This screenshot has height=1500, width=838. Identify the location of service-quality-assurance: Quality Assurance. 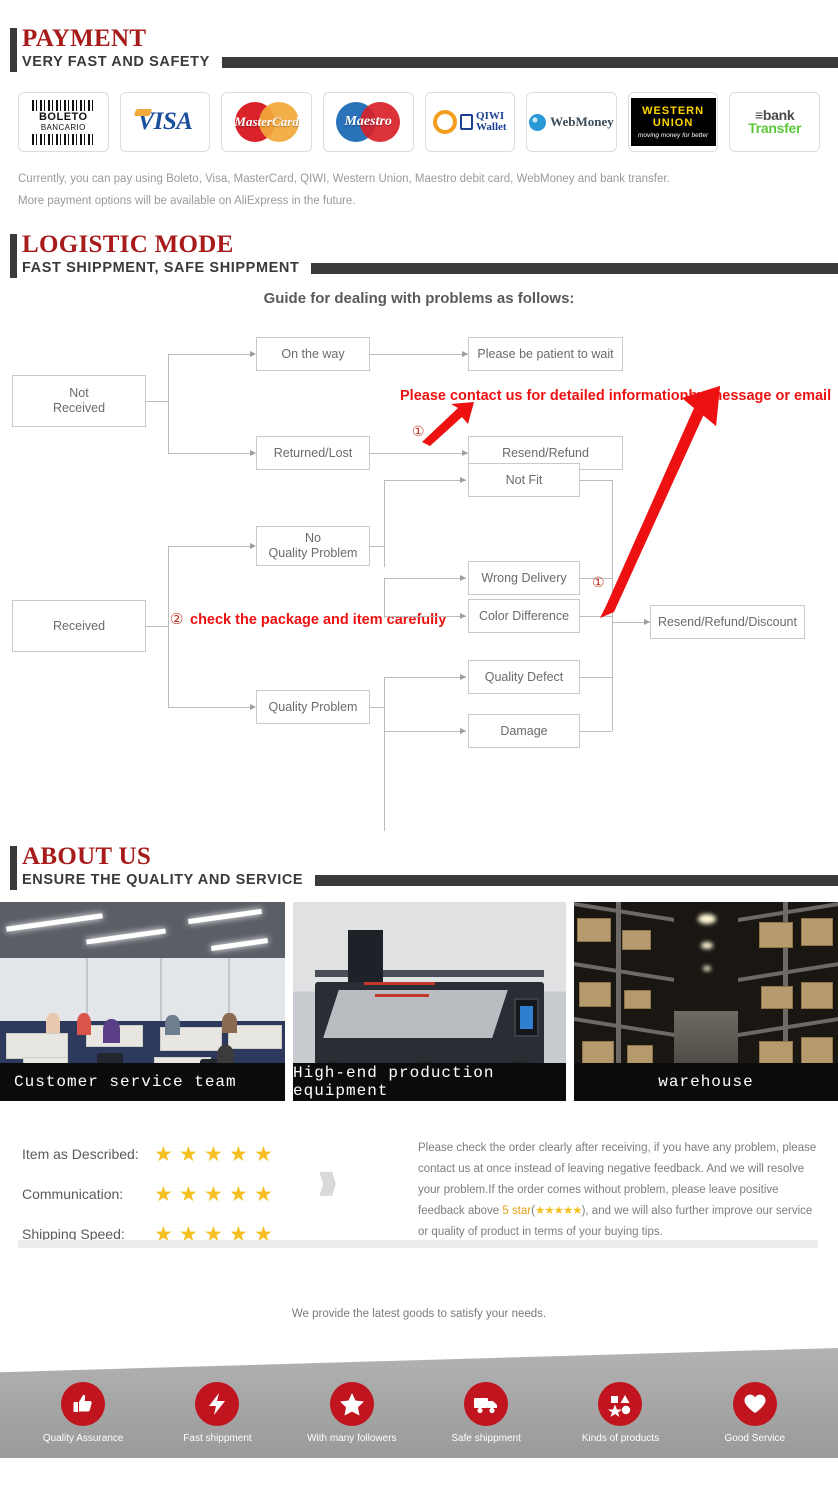
(83, 1413).